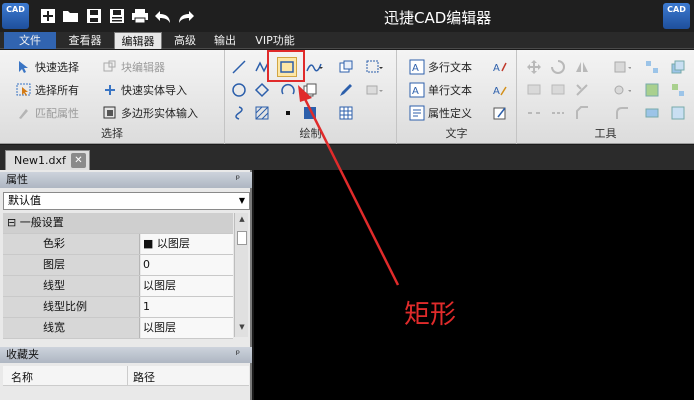  What do you see at coordinates (310, 90) in the screenshot?
I see `copy-entity-icon` at bounding box center [310, 90].